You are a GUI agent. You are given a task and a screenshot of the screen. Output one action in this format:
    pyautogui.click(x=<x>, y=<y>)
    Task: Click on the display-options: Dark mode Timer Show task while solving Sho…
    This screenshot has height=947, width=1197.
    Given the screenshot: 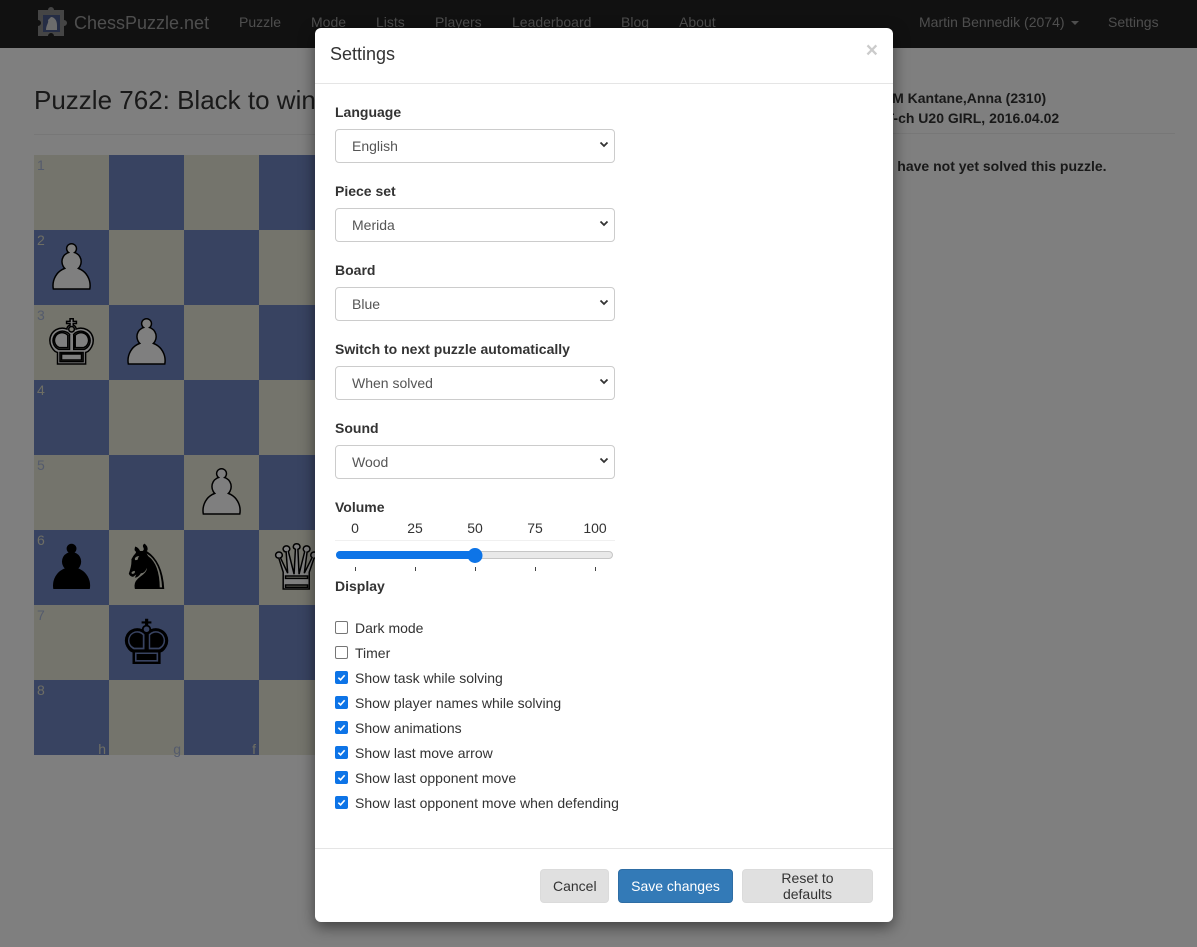 What is the action you would take?
    pyautogui.click(x=605, y=715)
    